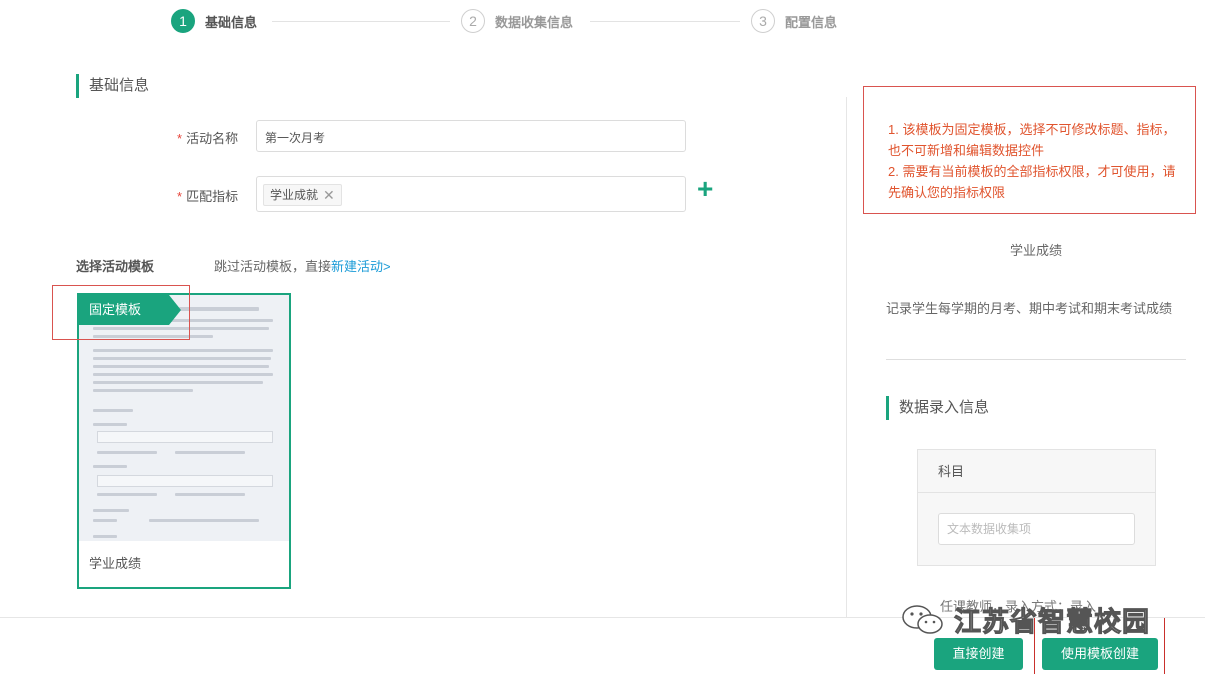 This screenshot has width=1205, height=674. What do you see at coordinates (231, 22) in the screenshot?
I see `step-1-label: 基础信息` at bounding box center [231, 22].